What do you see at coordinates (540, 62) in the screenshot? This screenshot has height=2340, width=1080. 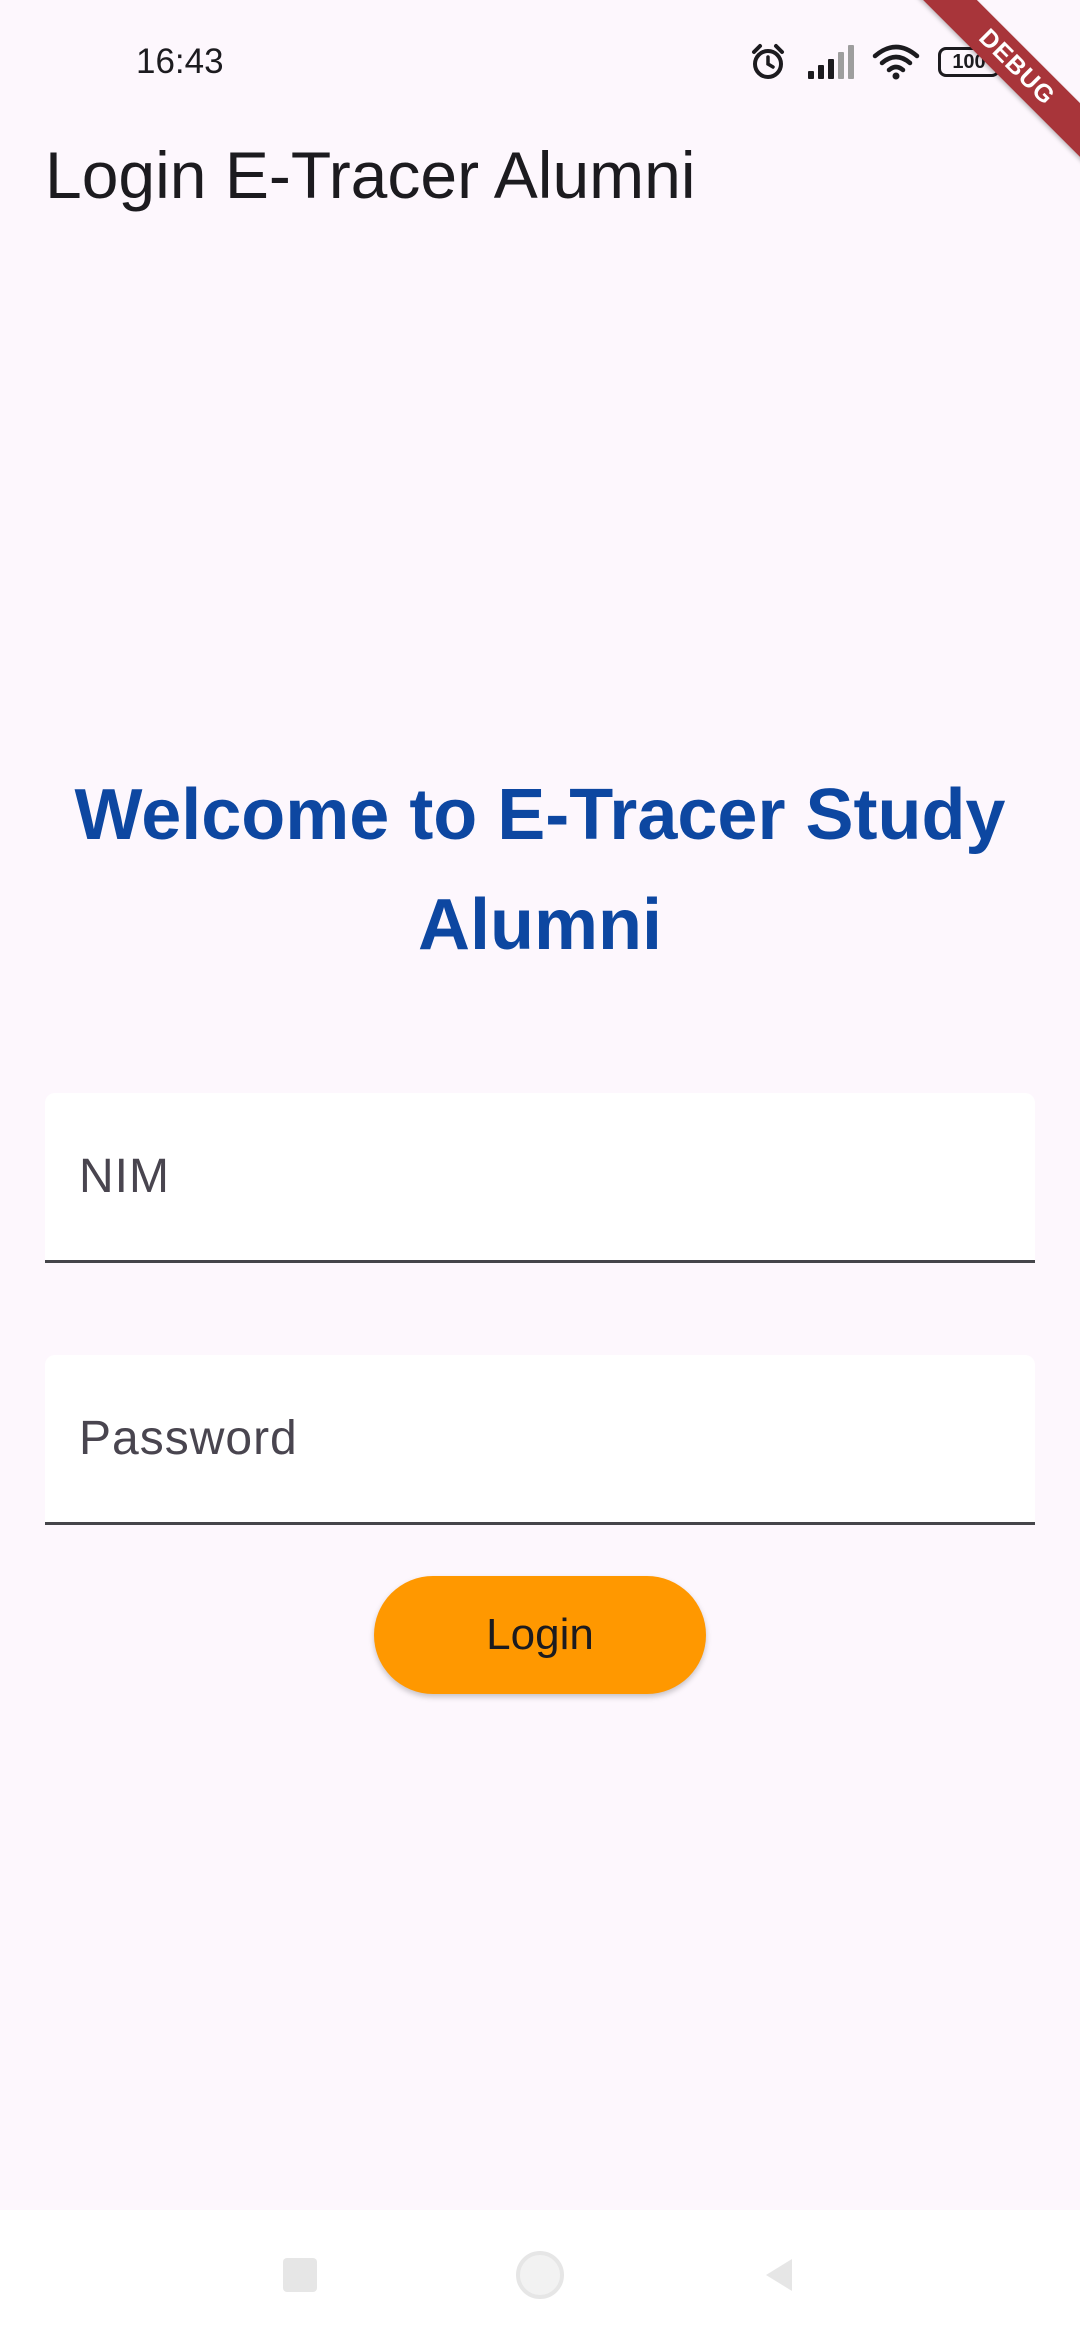 I see `status-bar: 16:43 100` at bounding box center [540, 62].